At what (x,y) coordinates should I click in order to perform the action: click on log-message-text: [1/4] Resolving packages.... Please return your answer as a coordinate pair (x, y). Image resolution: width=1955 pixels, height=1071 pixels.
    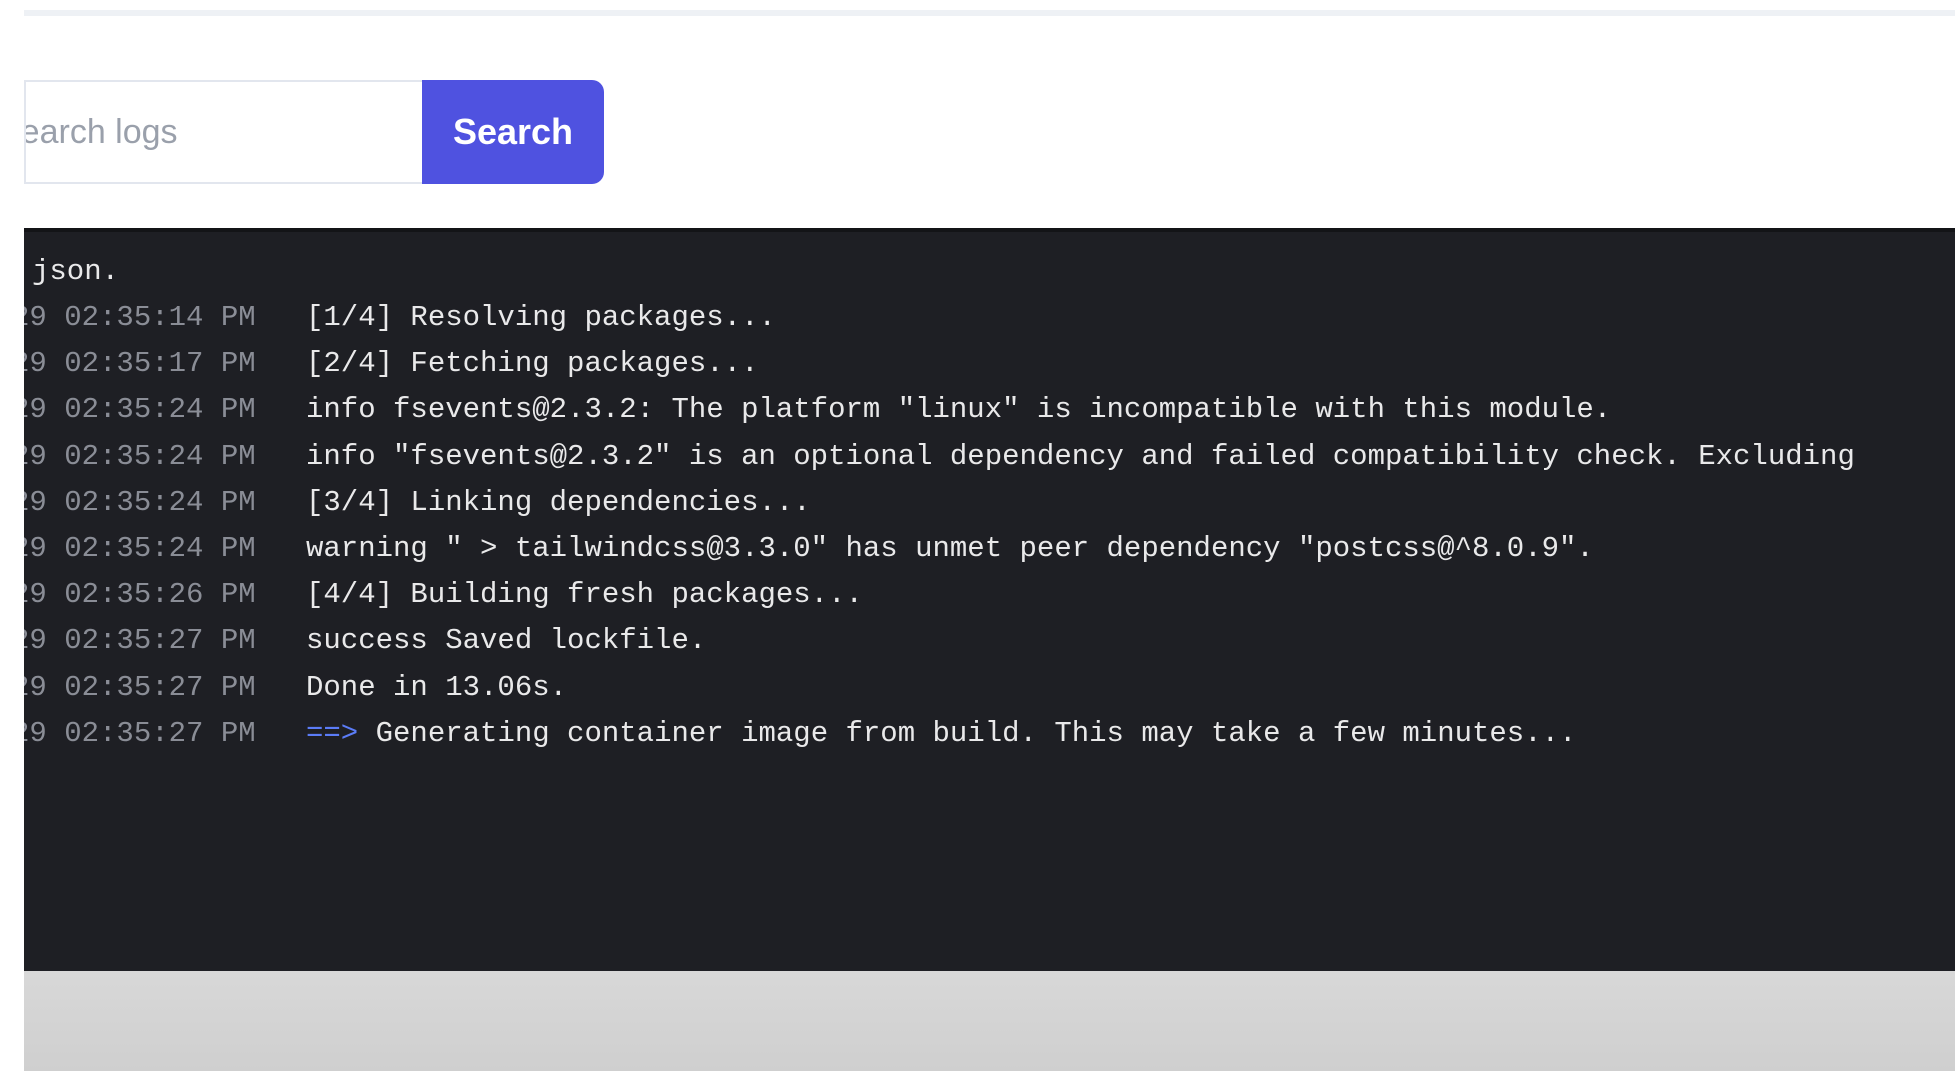
    Looking at the image, I should click on (541, 317).